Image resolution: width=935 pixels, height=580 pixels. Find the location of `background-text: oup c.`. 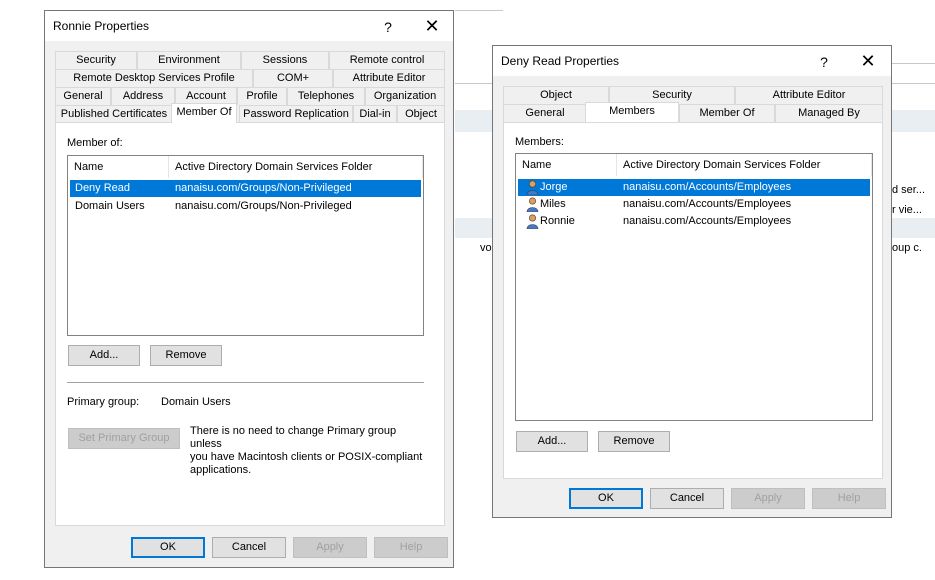

background-text: oup c. is located at coordinates (907, 248).